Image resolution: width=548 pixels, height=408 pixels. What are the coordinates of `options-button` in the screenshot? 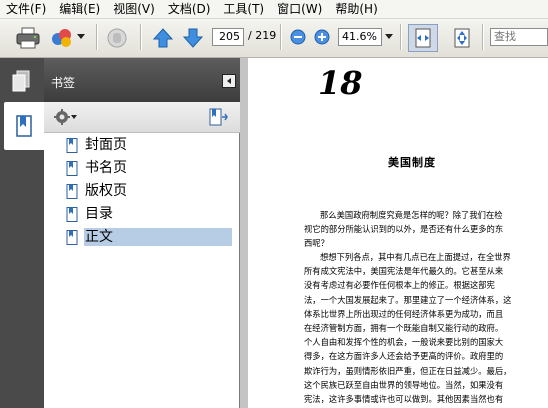 It's located at (65, 117).